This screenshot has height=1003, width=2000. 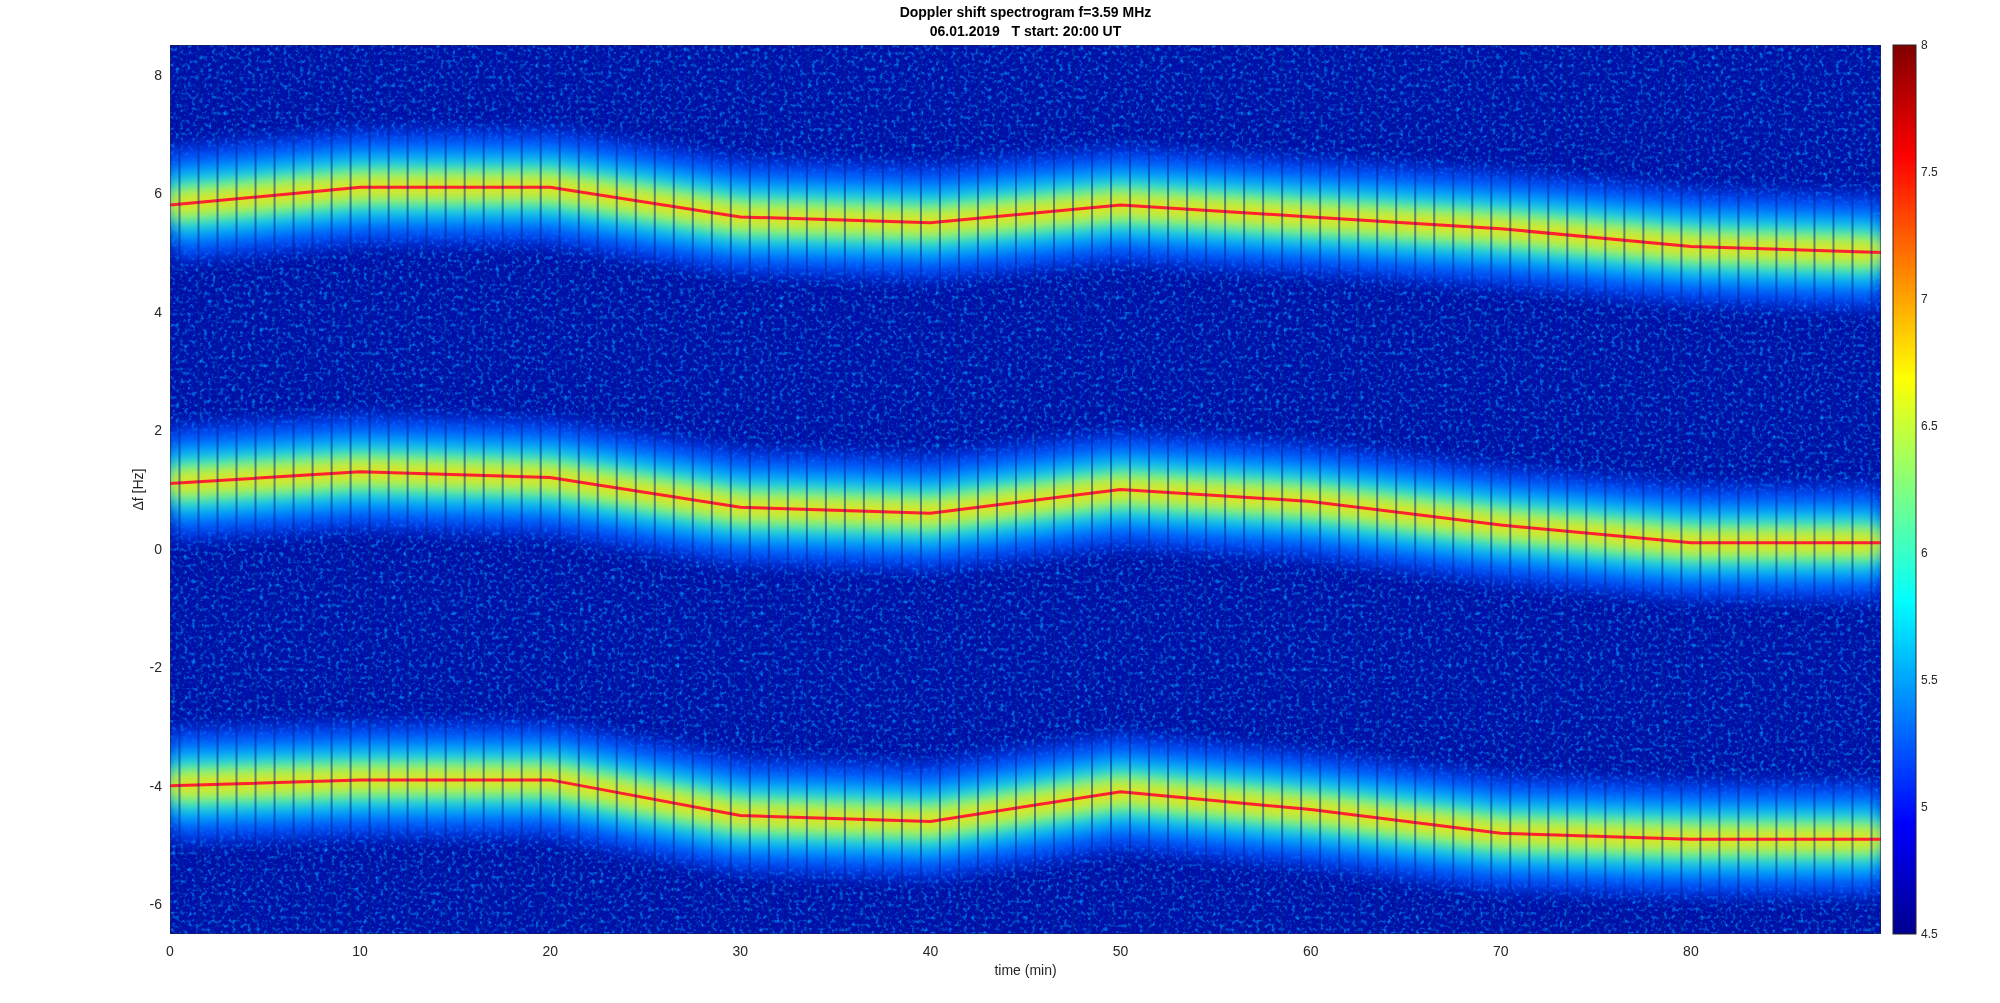 I want to click on tick-label: 5, so click(x=1924, y=807).